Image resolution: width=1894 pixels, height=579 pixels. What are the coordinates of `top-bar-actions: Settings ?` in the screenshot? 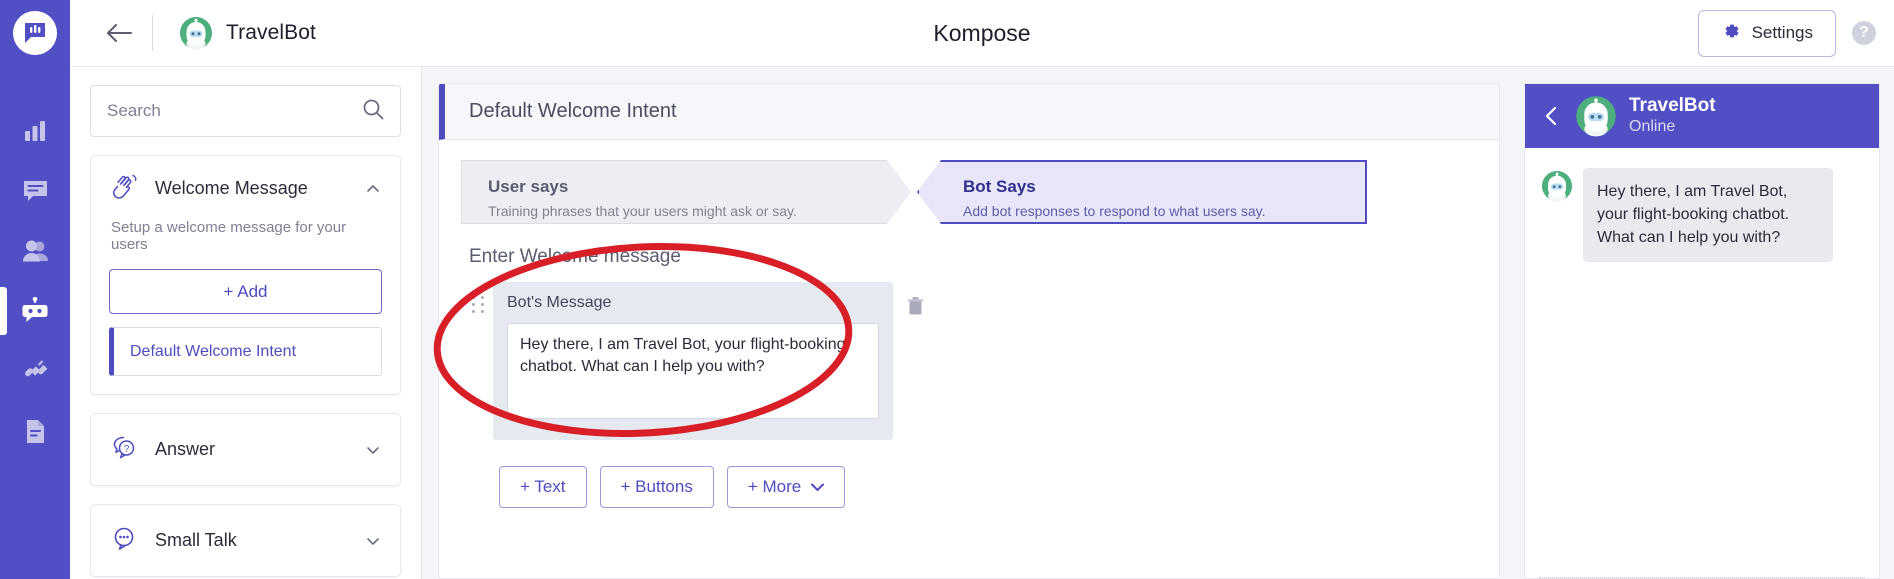 It's located at (1795, 33).